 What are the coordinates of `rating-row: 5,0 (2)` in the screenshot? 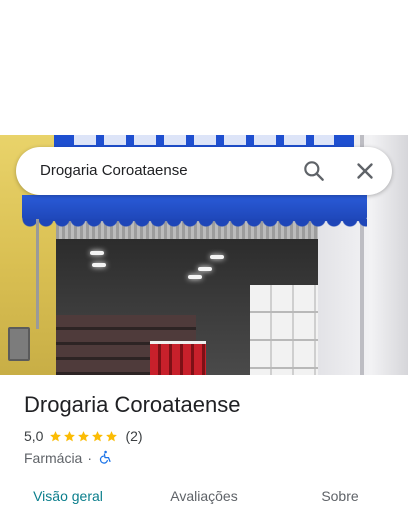 It's located at (83, 436).